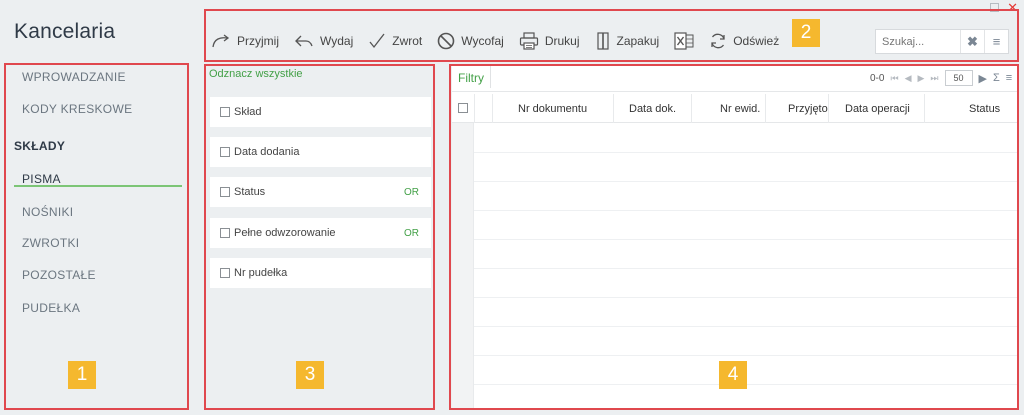  What do you see at coordinates (611, 35) in the screenshot?
I see `callout-frame-toolbar` at bounding box center [611, 35].